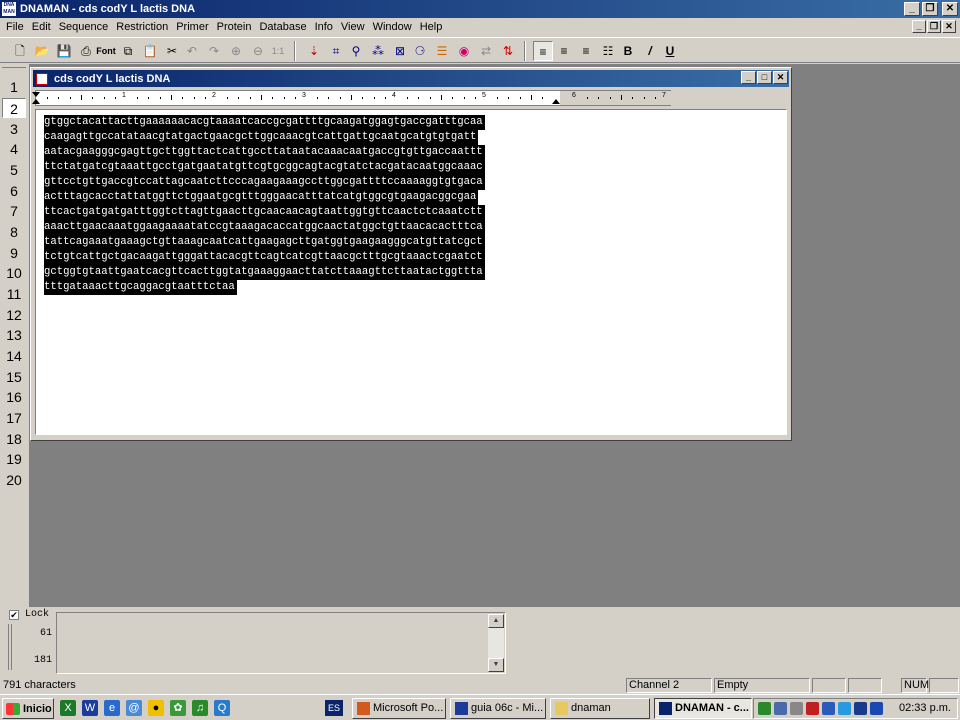  I want to click on tray-volume-icon, so click(796, 708).